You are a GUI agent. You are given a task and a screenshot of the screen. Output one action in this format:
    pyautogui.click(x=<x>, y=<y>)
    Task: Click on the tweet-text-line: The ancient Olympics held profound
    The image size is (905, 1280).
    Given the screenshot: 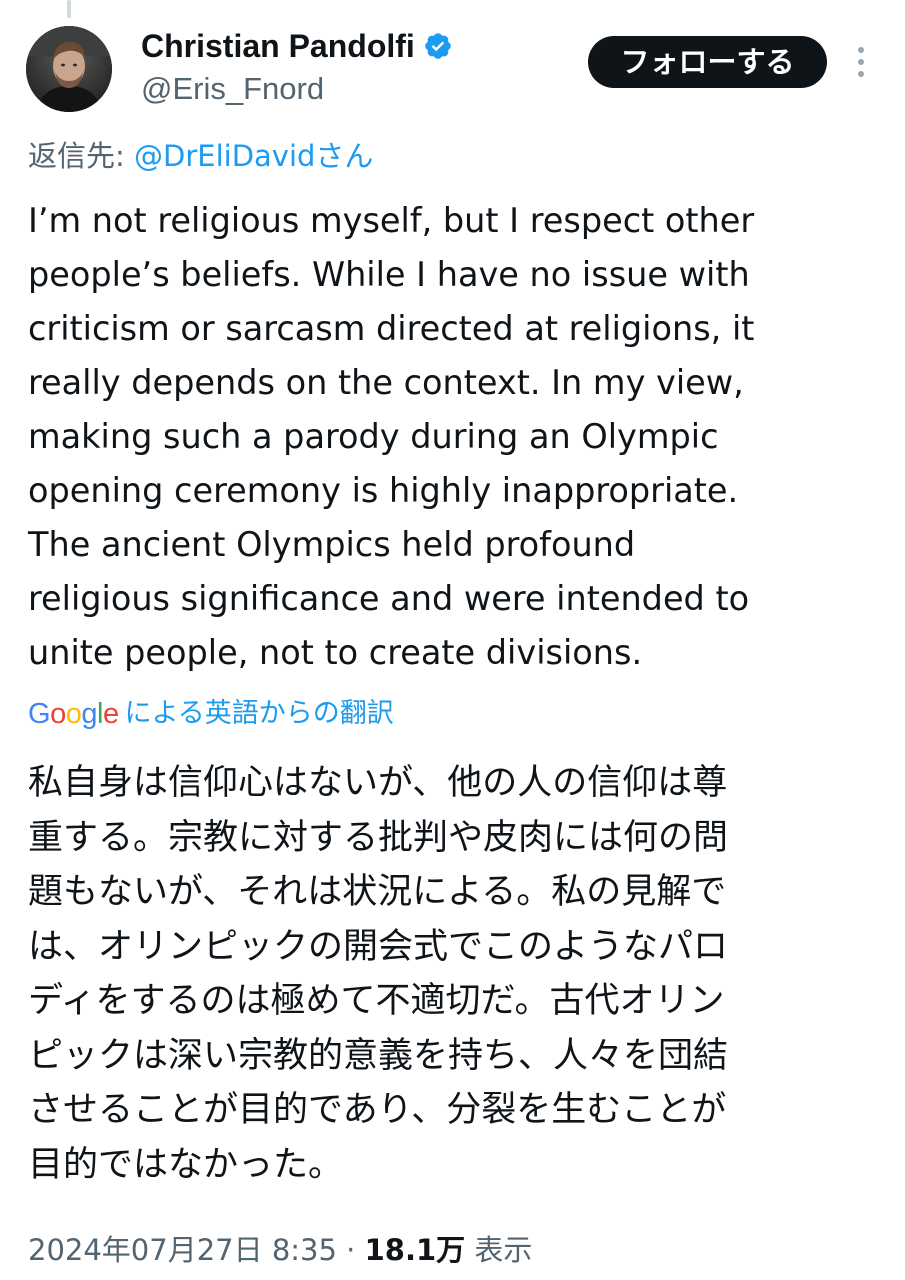 What is the action you would take?
    pyautogui.click(x=332, y=544)
    